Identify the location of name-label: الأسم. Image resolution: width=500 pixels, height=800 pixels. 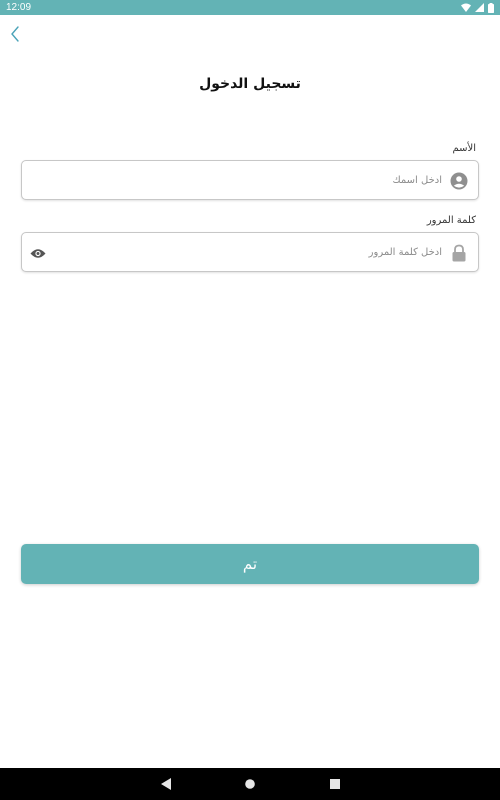
(464, 148).